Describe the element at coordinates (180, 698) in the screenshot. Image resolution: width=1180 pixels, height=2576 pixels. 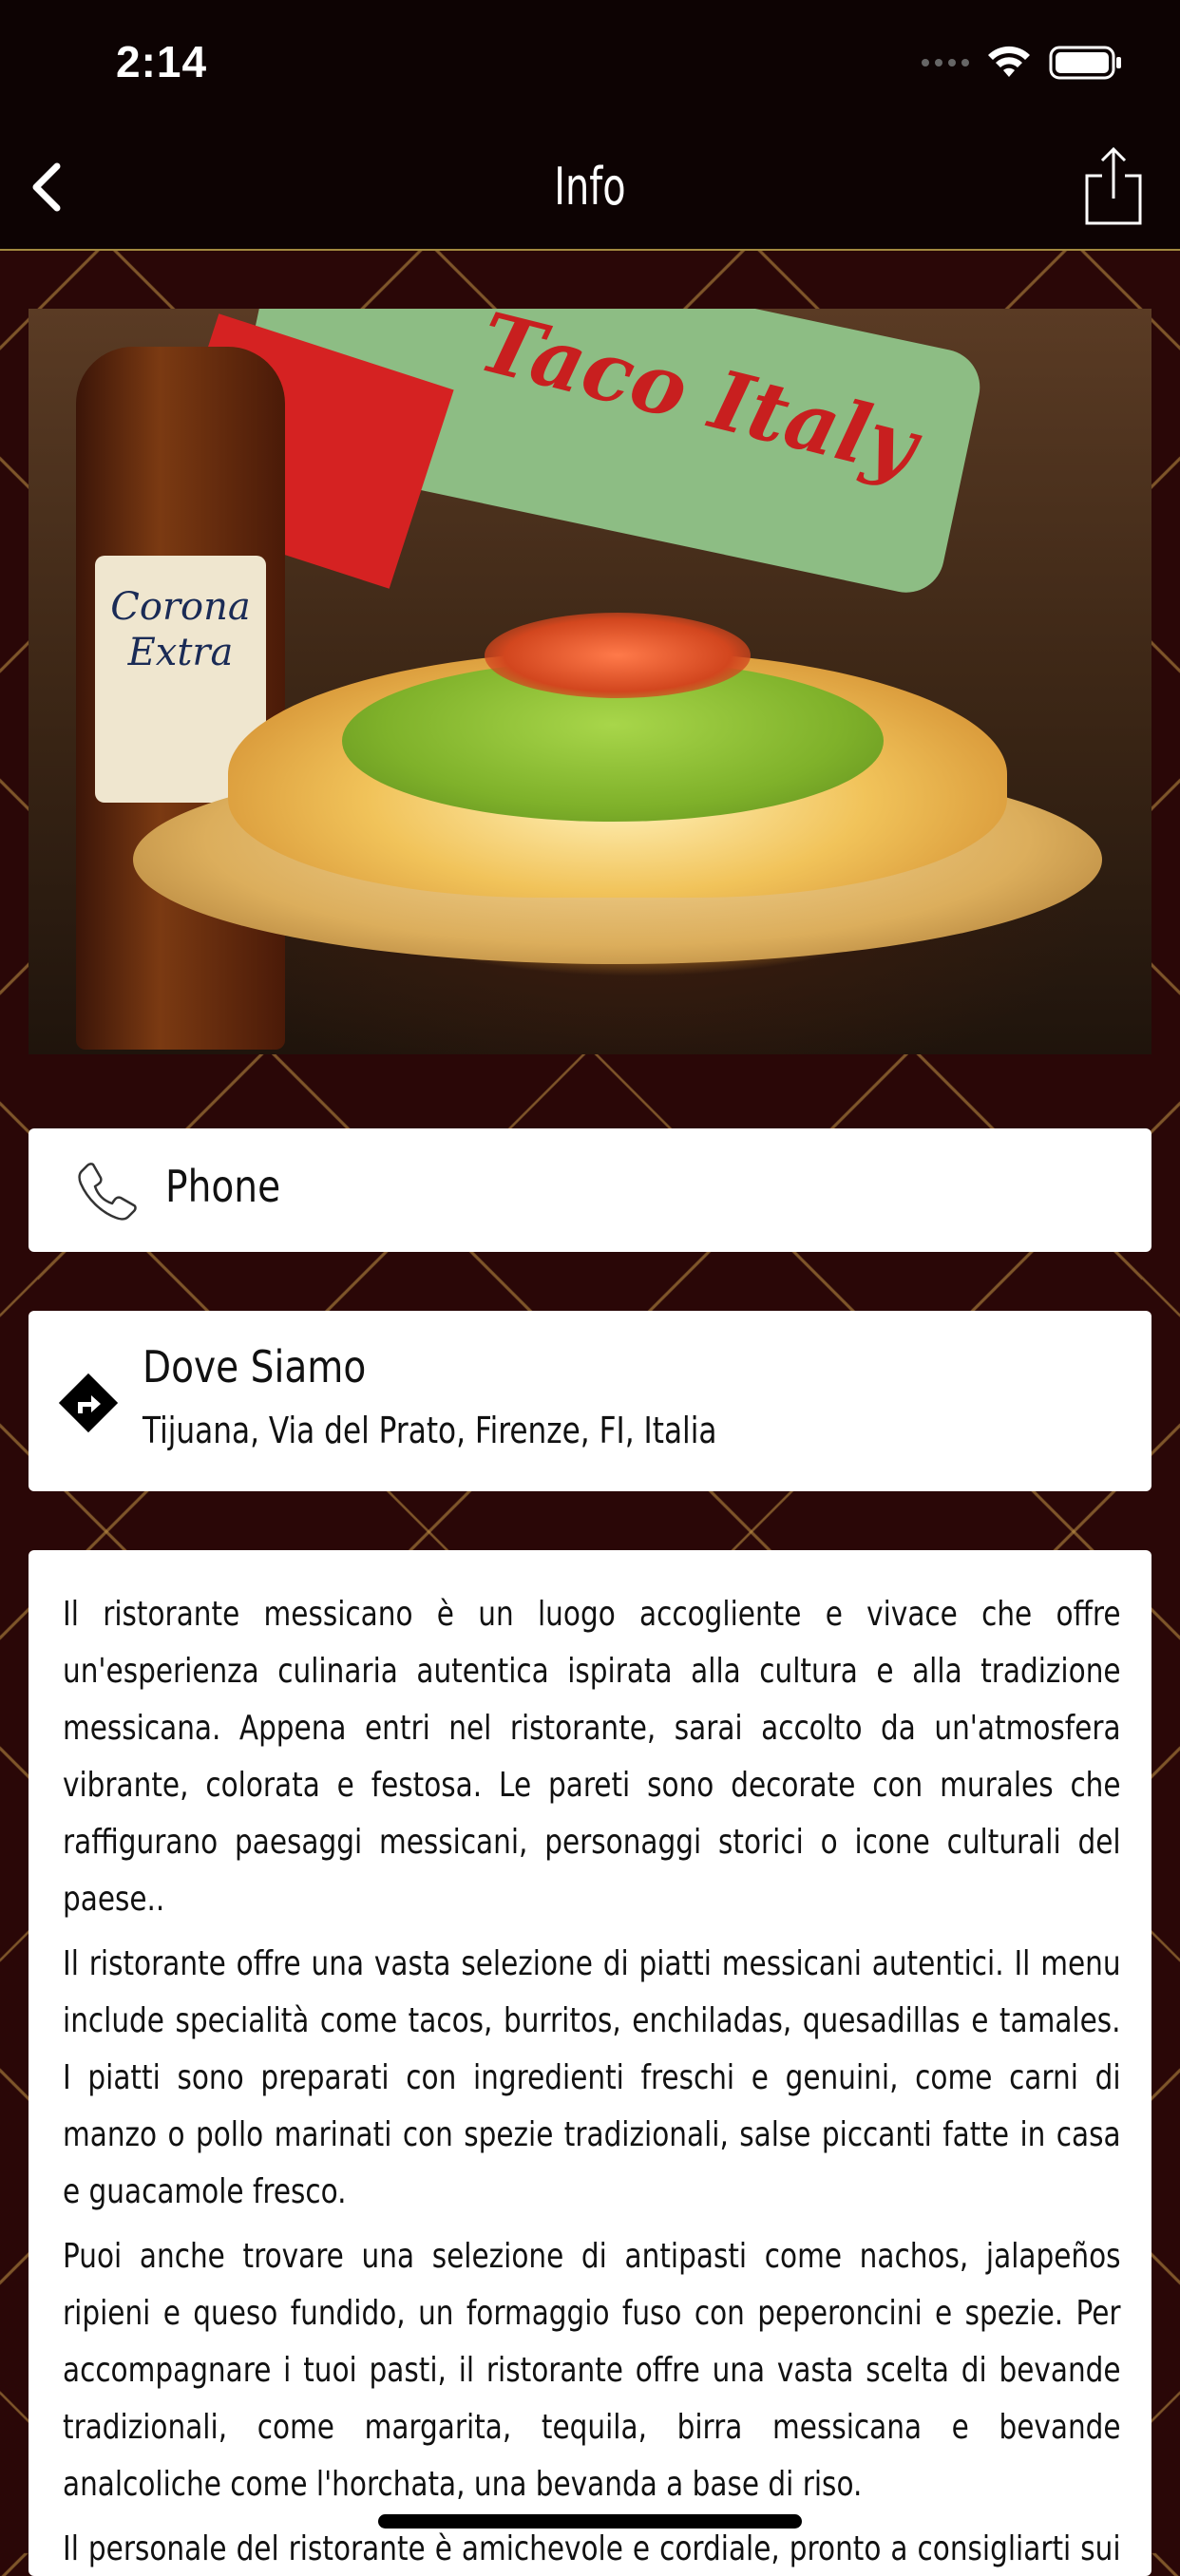
I see `beer-bottle: Corona Extra` at that location.